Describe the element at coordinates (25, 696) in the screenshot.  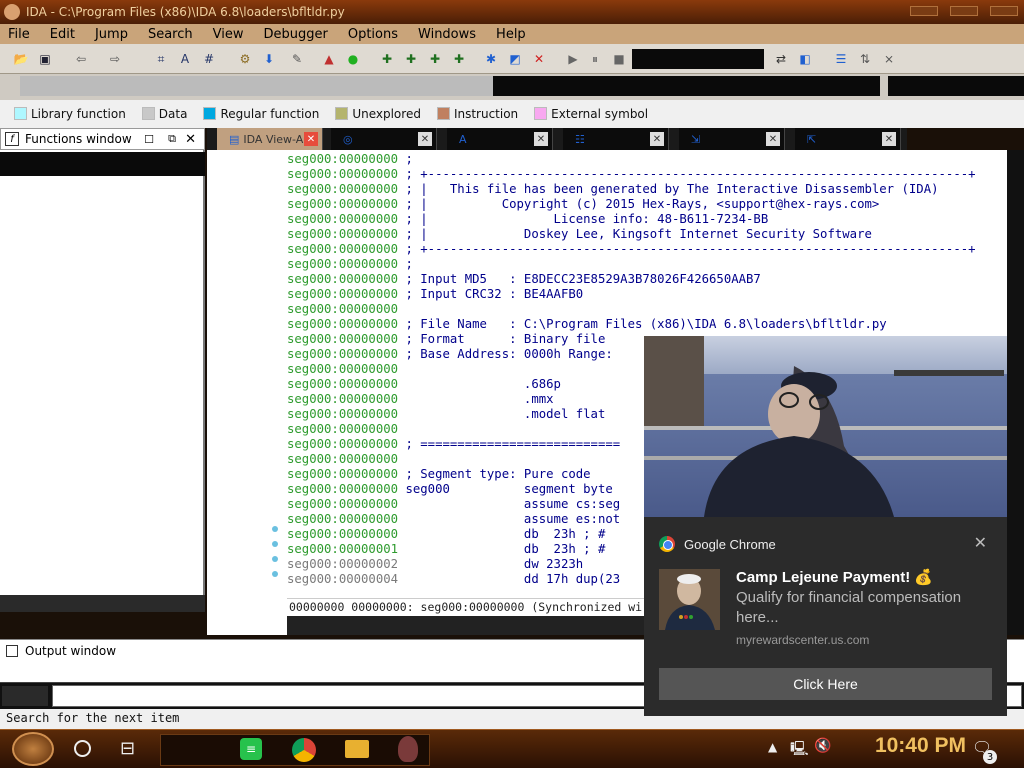
I see `command-language-button` at that location.